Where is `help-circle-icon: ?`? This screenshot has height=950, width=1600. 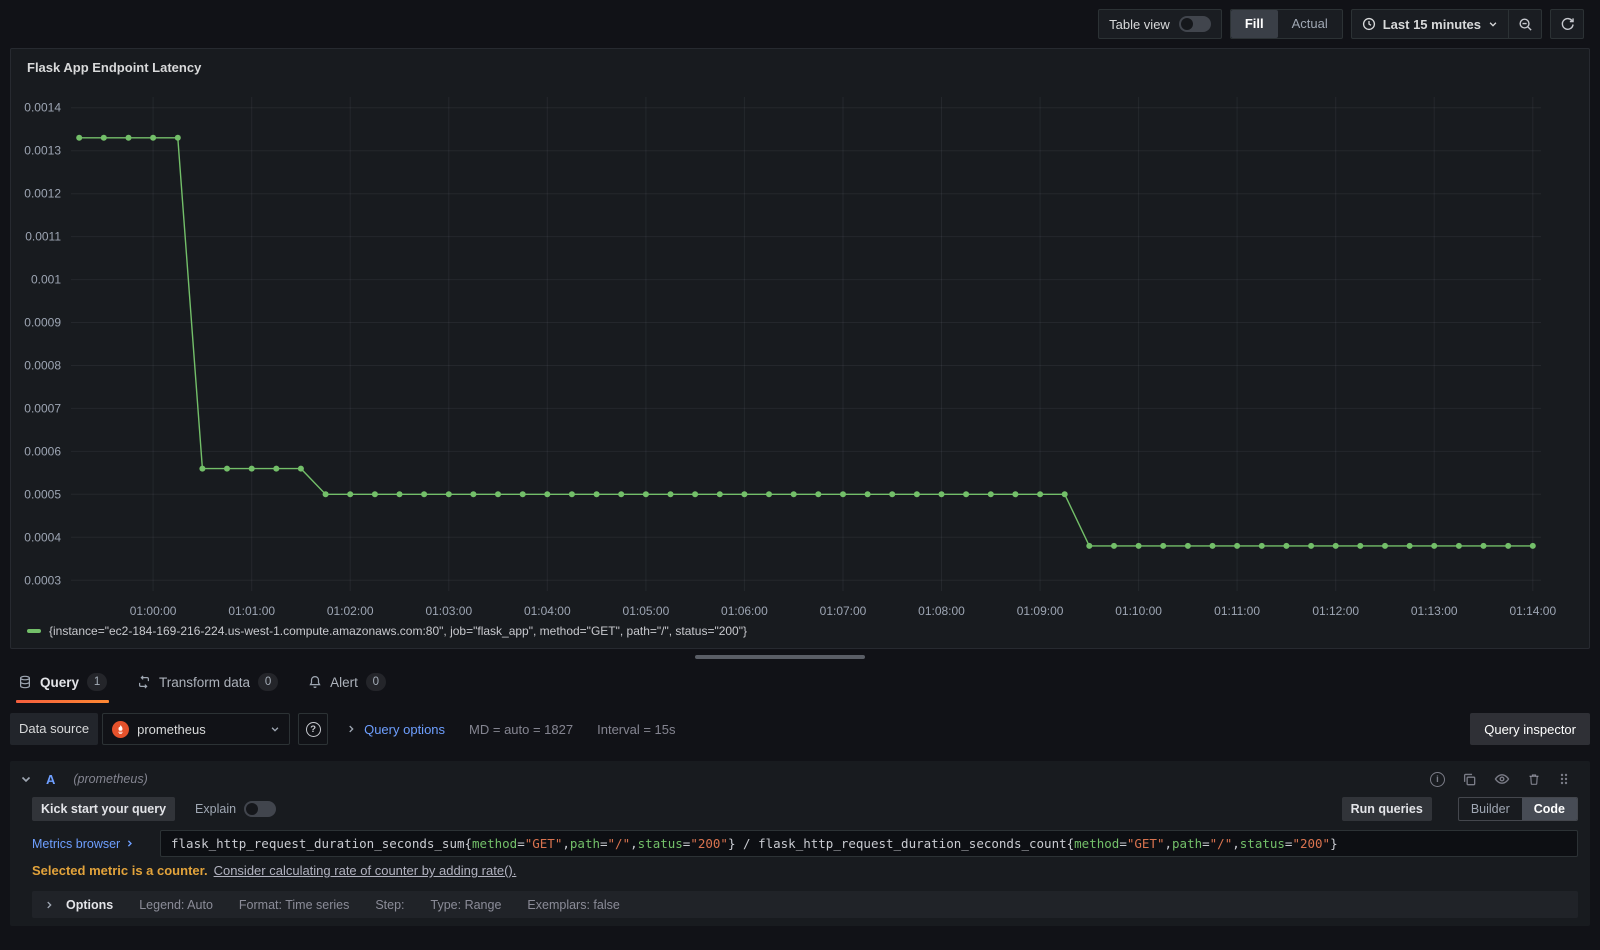 help-circle-icon: ? is located at coordinates (313, 729).